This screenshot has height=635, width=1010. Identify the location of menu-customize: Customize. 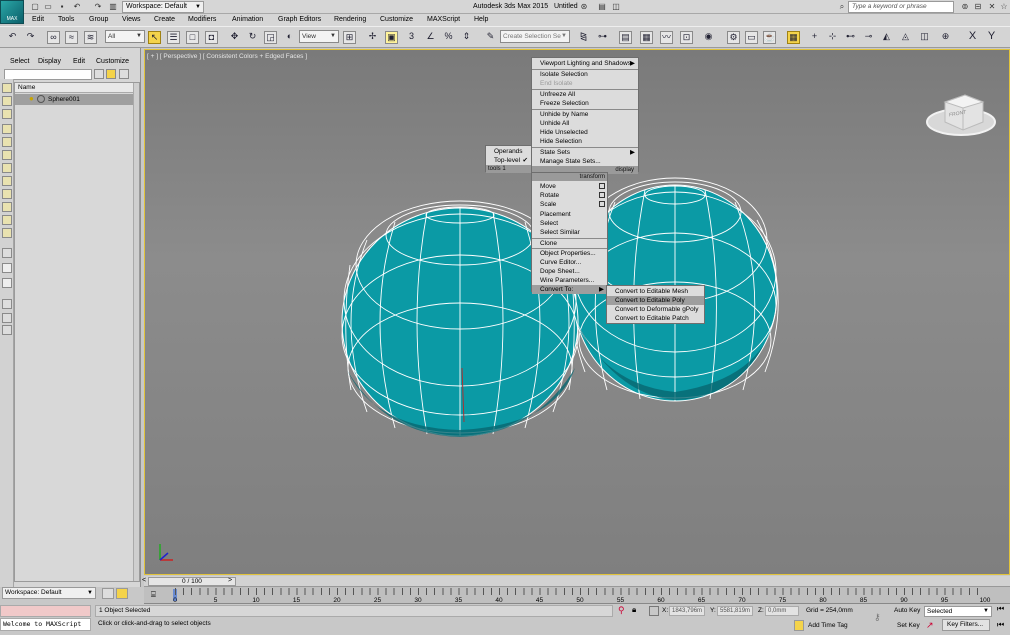
(396, 20).